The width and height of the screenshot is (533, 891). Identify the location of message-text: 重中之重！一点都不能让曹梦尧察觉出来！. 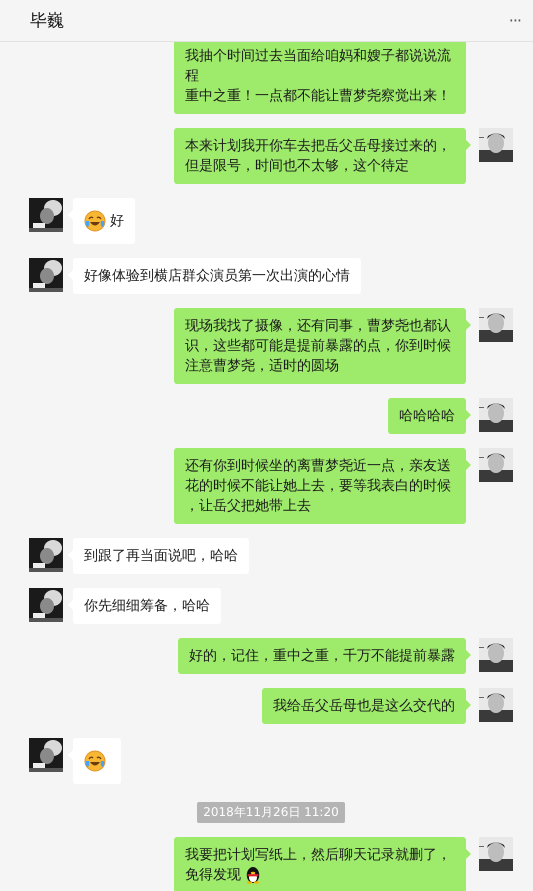
(318, 96).